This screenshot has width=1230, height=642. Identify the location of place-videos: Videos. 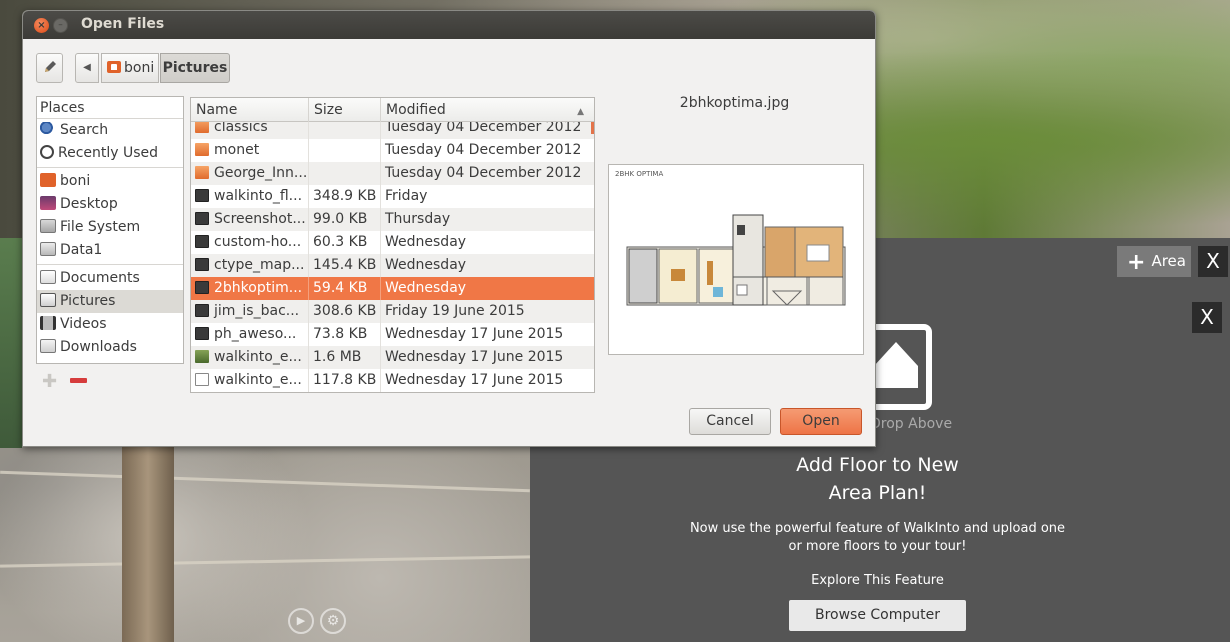
(110, 324).